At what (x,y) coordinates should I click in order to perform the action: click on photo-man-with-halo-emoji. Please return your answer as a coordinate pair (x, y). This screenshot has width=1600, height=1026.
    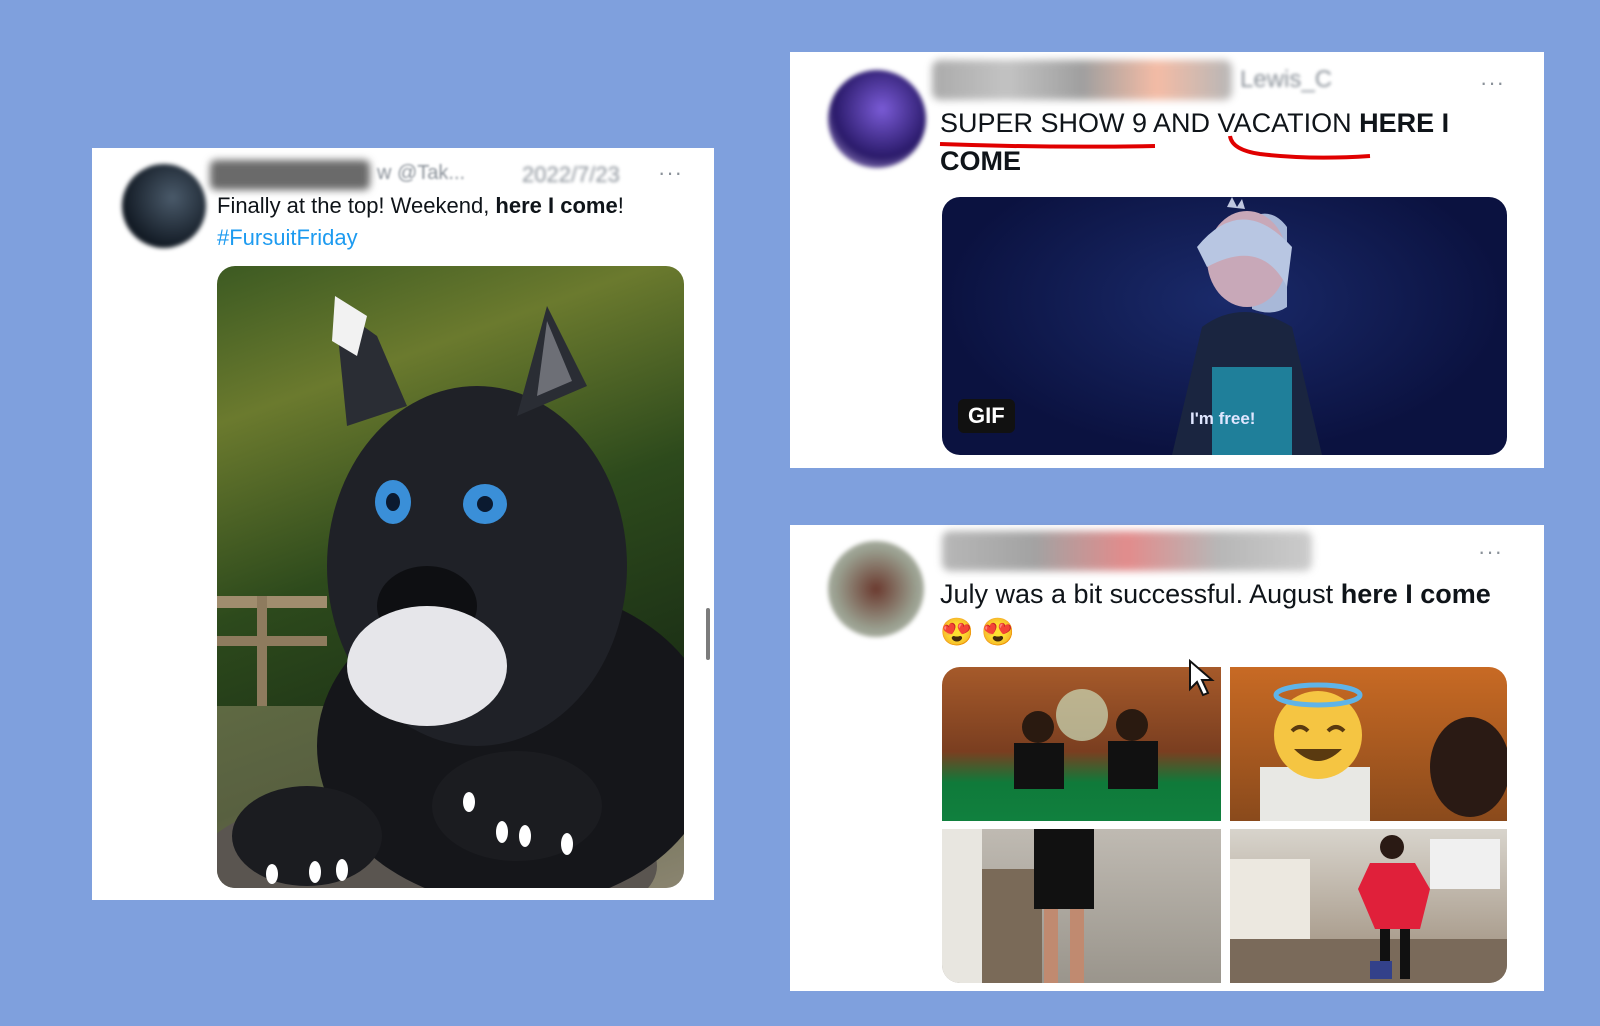
    Looking at the image, I should click on (1368, 744).